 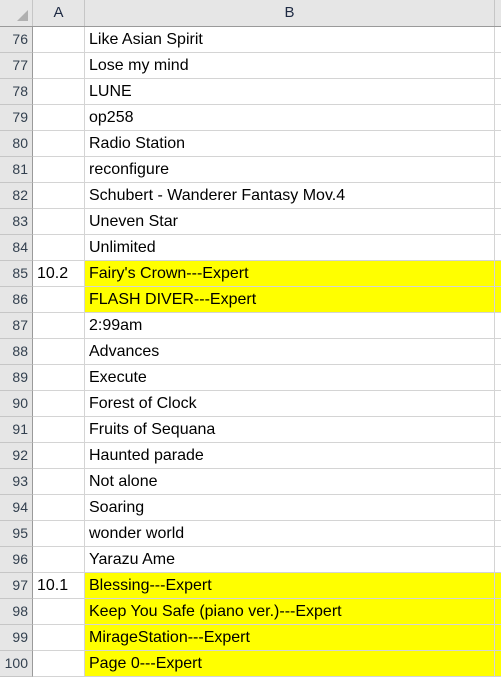 What do you see at coordinates (290, 118) in the screenshot?
I see `cell-b: op258` at bounding box center [290, 118].